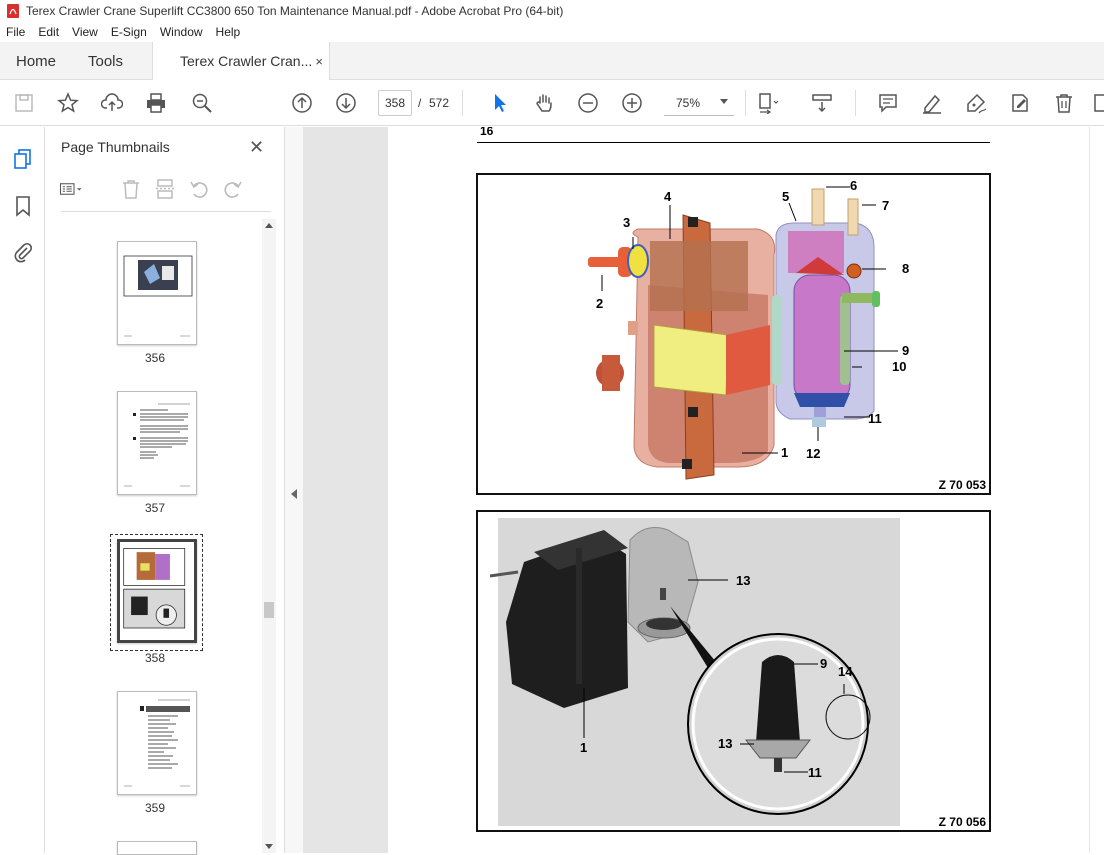 This screenshot has width=1104, height=855. What do you see at coordinates (688, 102) in the screenshot?
I see `zoom-value: 75%` at bounding box center [688, 102].